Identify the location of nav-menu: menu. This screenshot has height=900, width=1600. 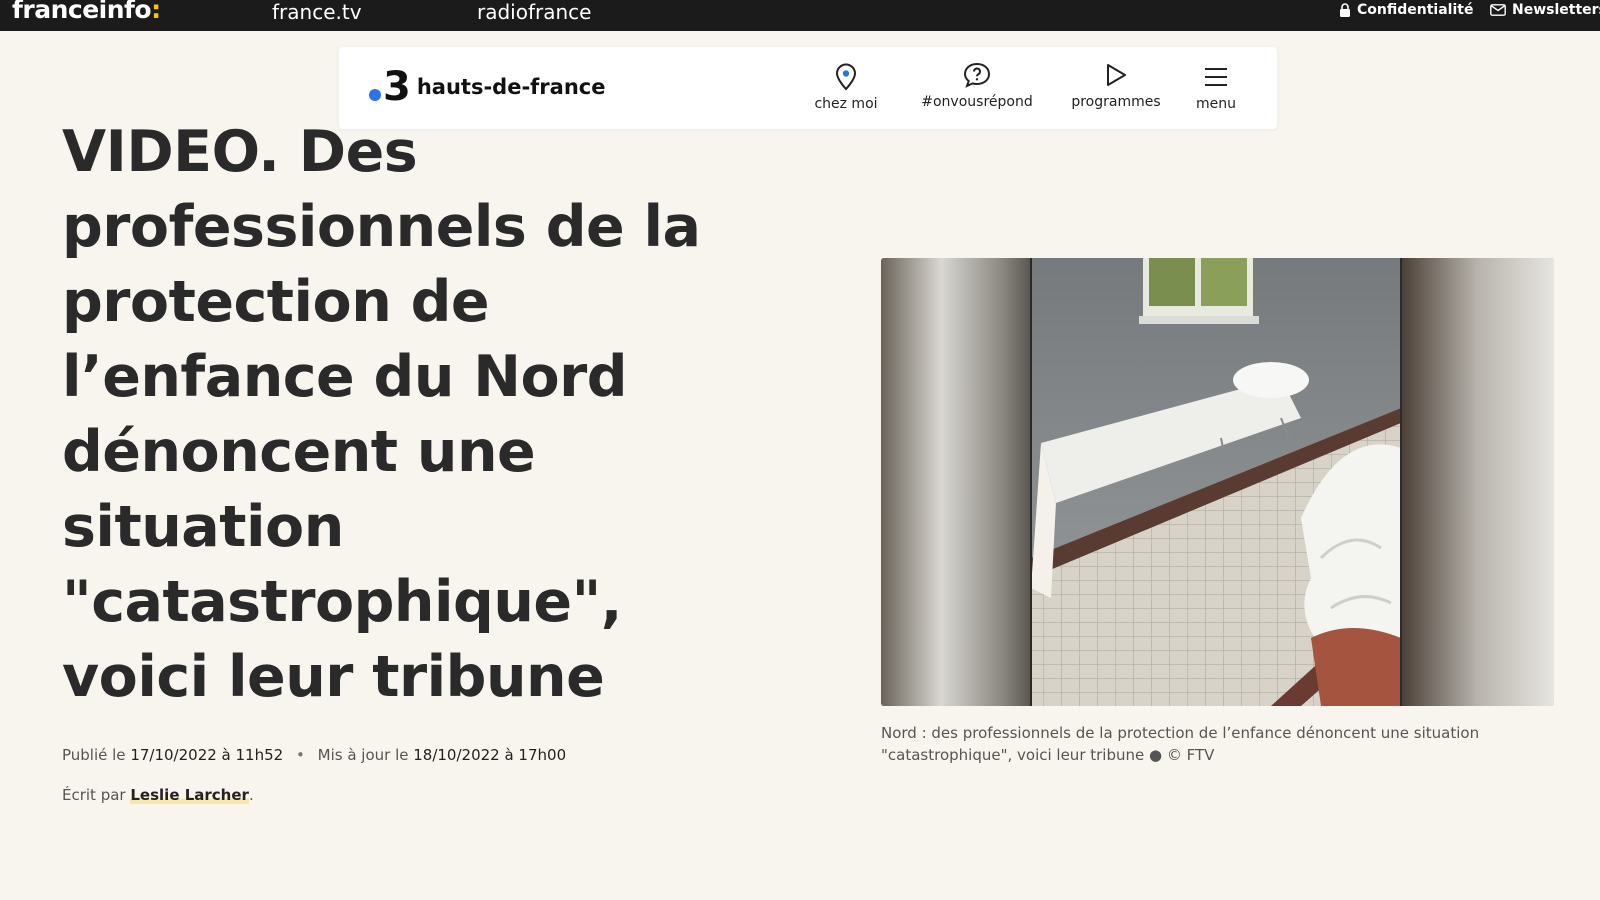
(1216, 87).